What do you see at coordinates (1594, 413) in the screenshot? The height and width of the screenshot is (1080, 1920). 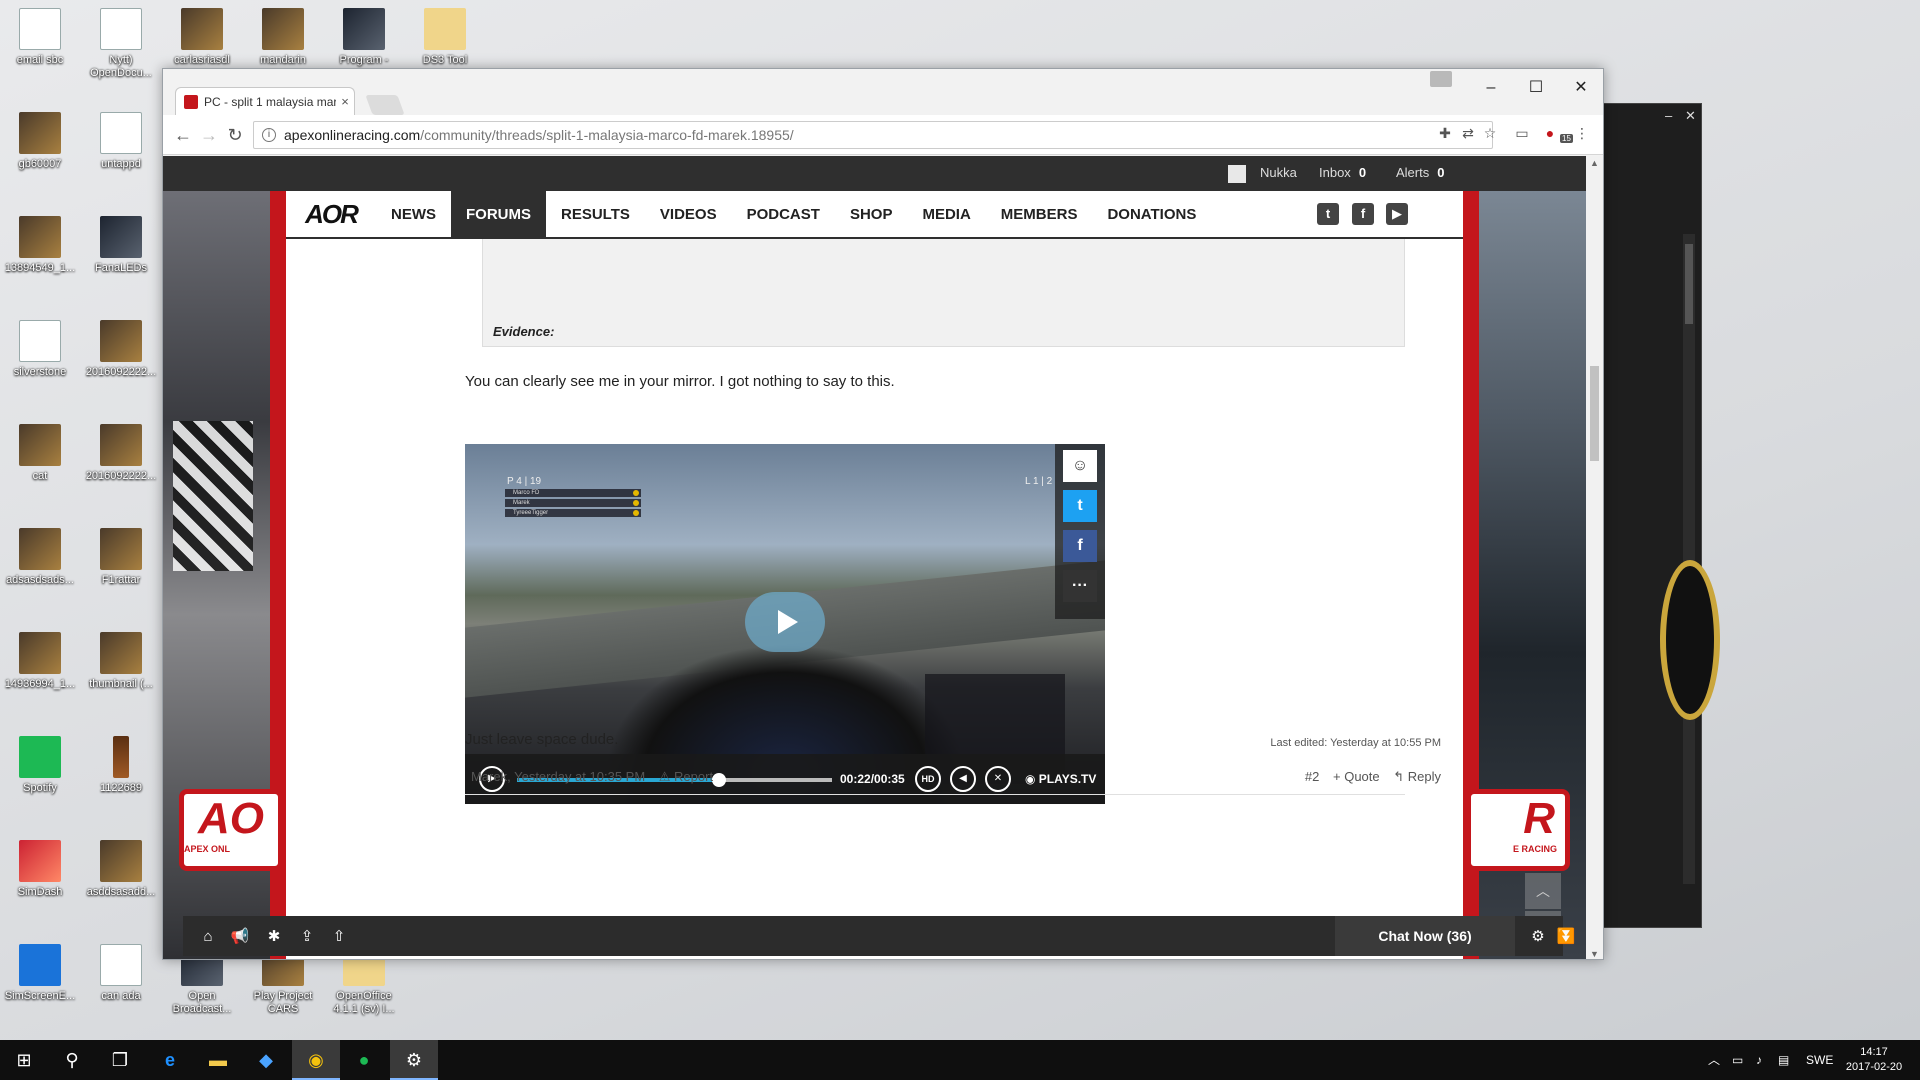 I see `page-scroll-thumb` at bounding box center [1594, 413].